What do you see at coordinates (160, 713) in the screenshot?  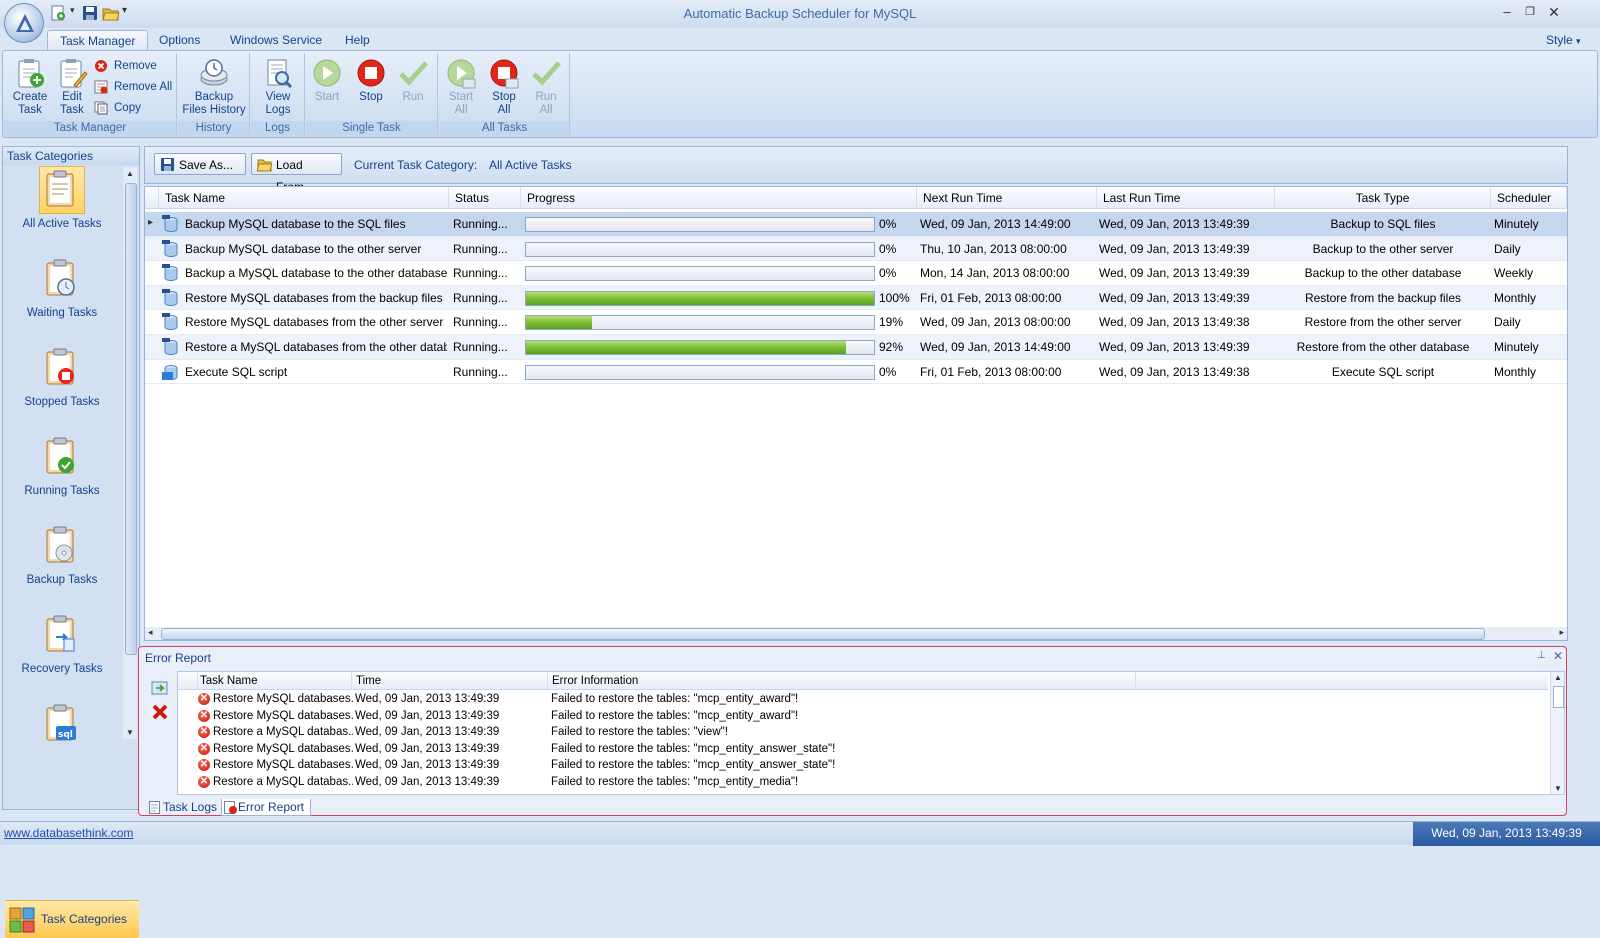 I see `clear-errors-icon` at bounding box center [160, 713].